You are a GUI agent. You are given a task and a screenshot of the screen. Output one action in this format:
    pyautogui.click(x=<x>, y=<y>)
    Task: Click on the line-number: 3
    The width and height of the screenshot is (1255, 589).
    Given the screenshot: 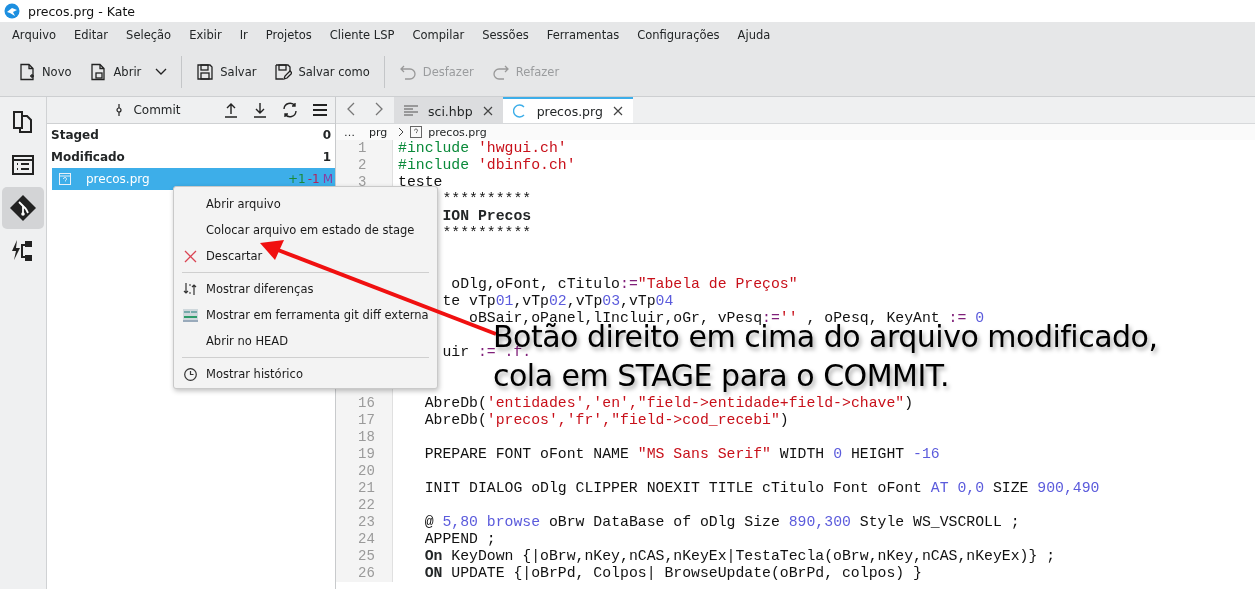 What is the action you would take?
    pyautogui.click(x=362, y=182)
    